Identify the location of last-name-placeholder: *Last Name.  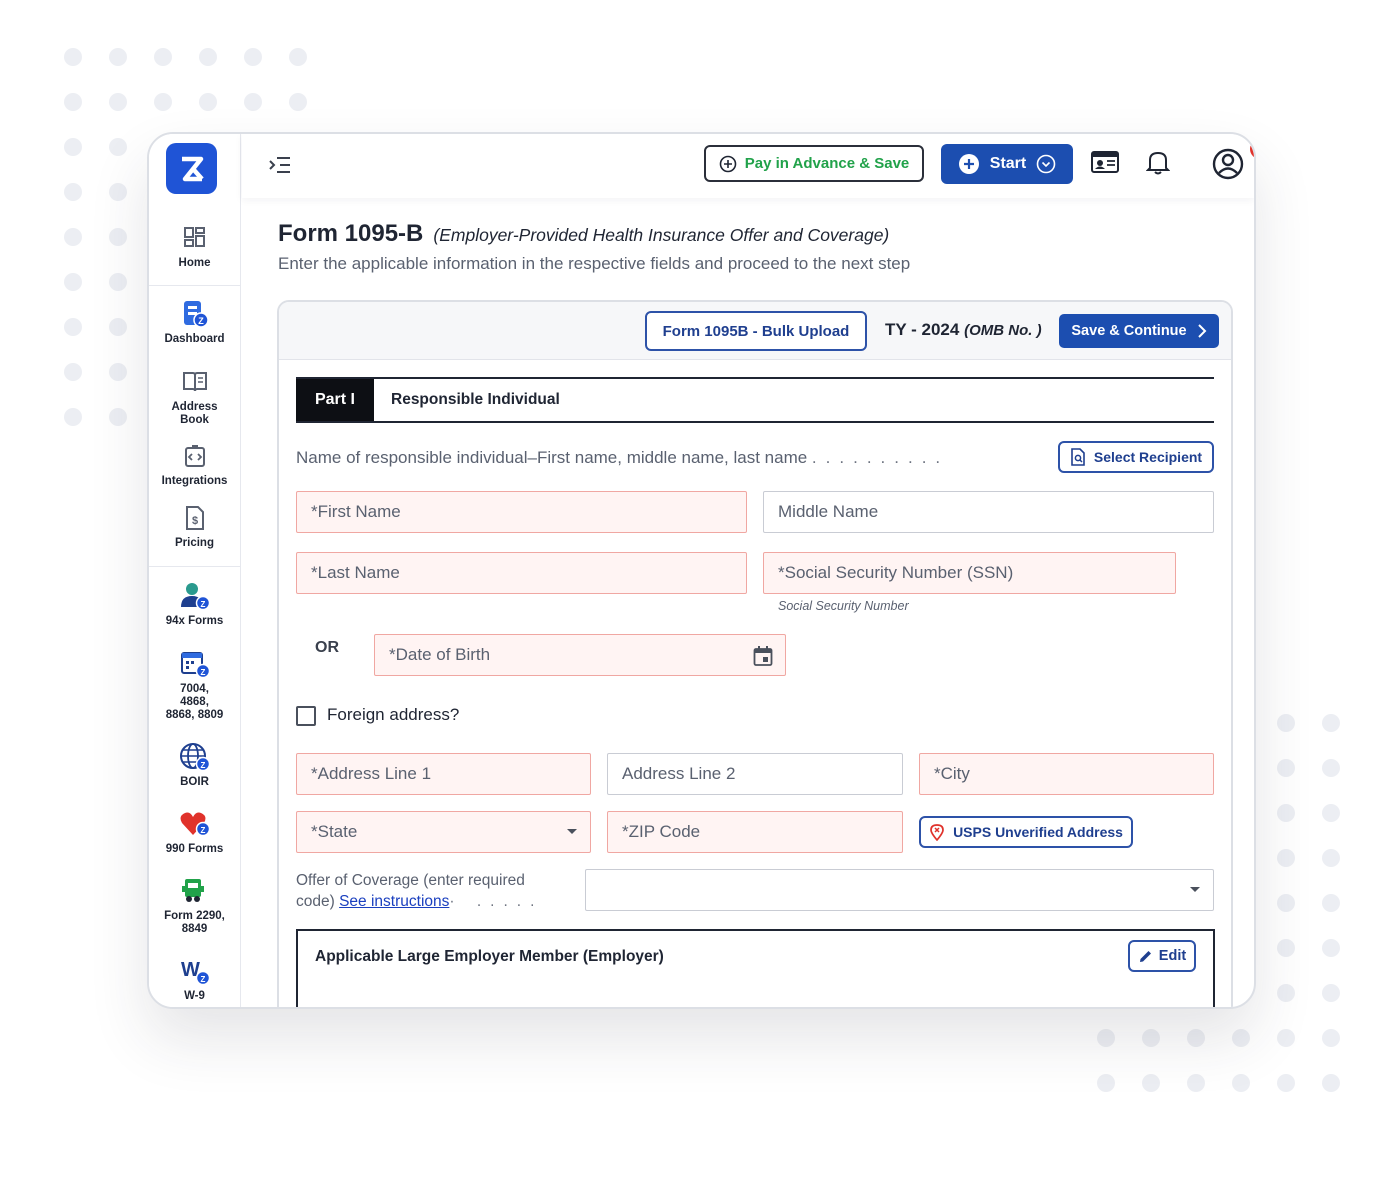
(355, 572).